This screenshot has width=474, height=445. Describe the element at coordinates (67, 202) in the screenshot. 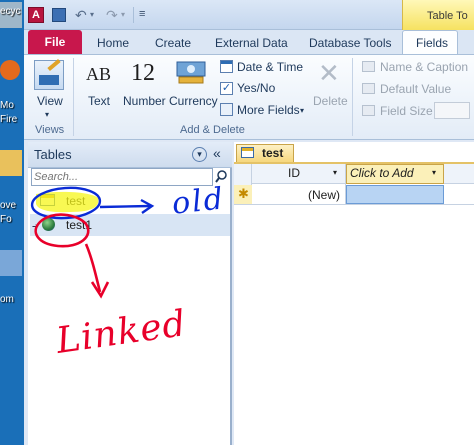

I see `highlight-stroke` at that location.